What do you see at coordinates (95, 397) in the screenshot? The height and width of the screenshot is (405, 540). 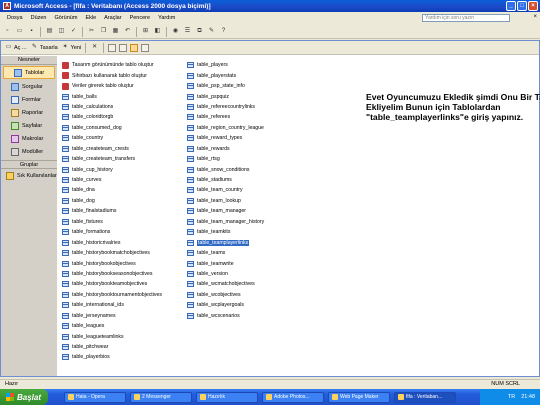 I see `taskbar-task: Hata - Opera` at bounding box center [95, 397].